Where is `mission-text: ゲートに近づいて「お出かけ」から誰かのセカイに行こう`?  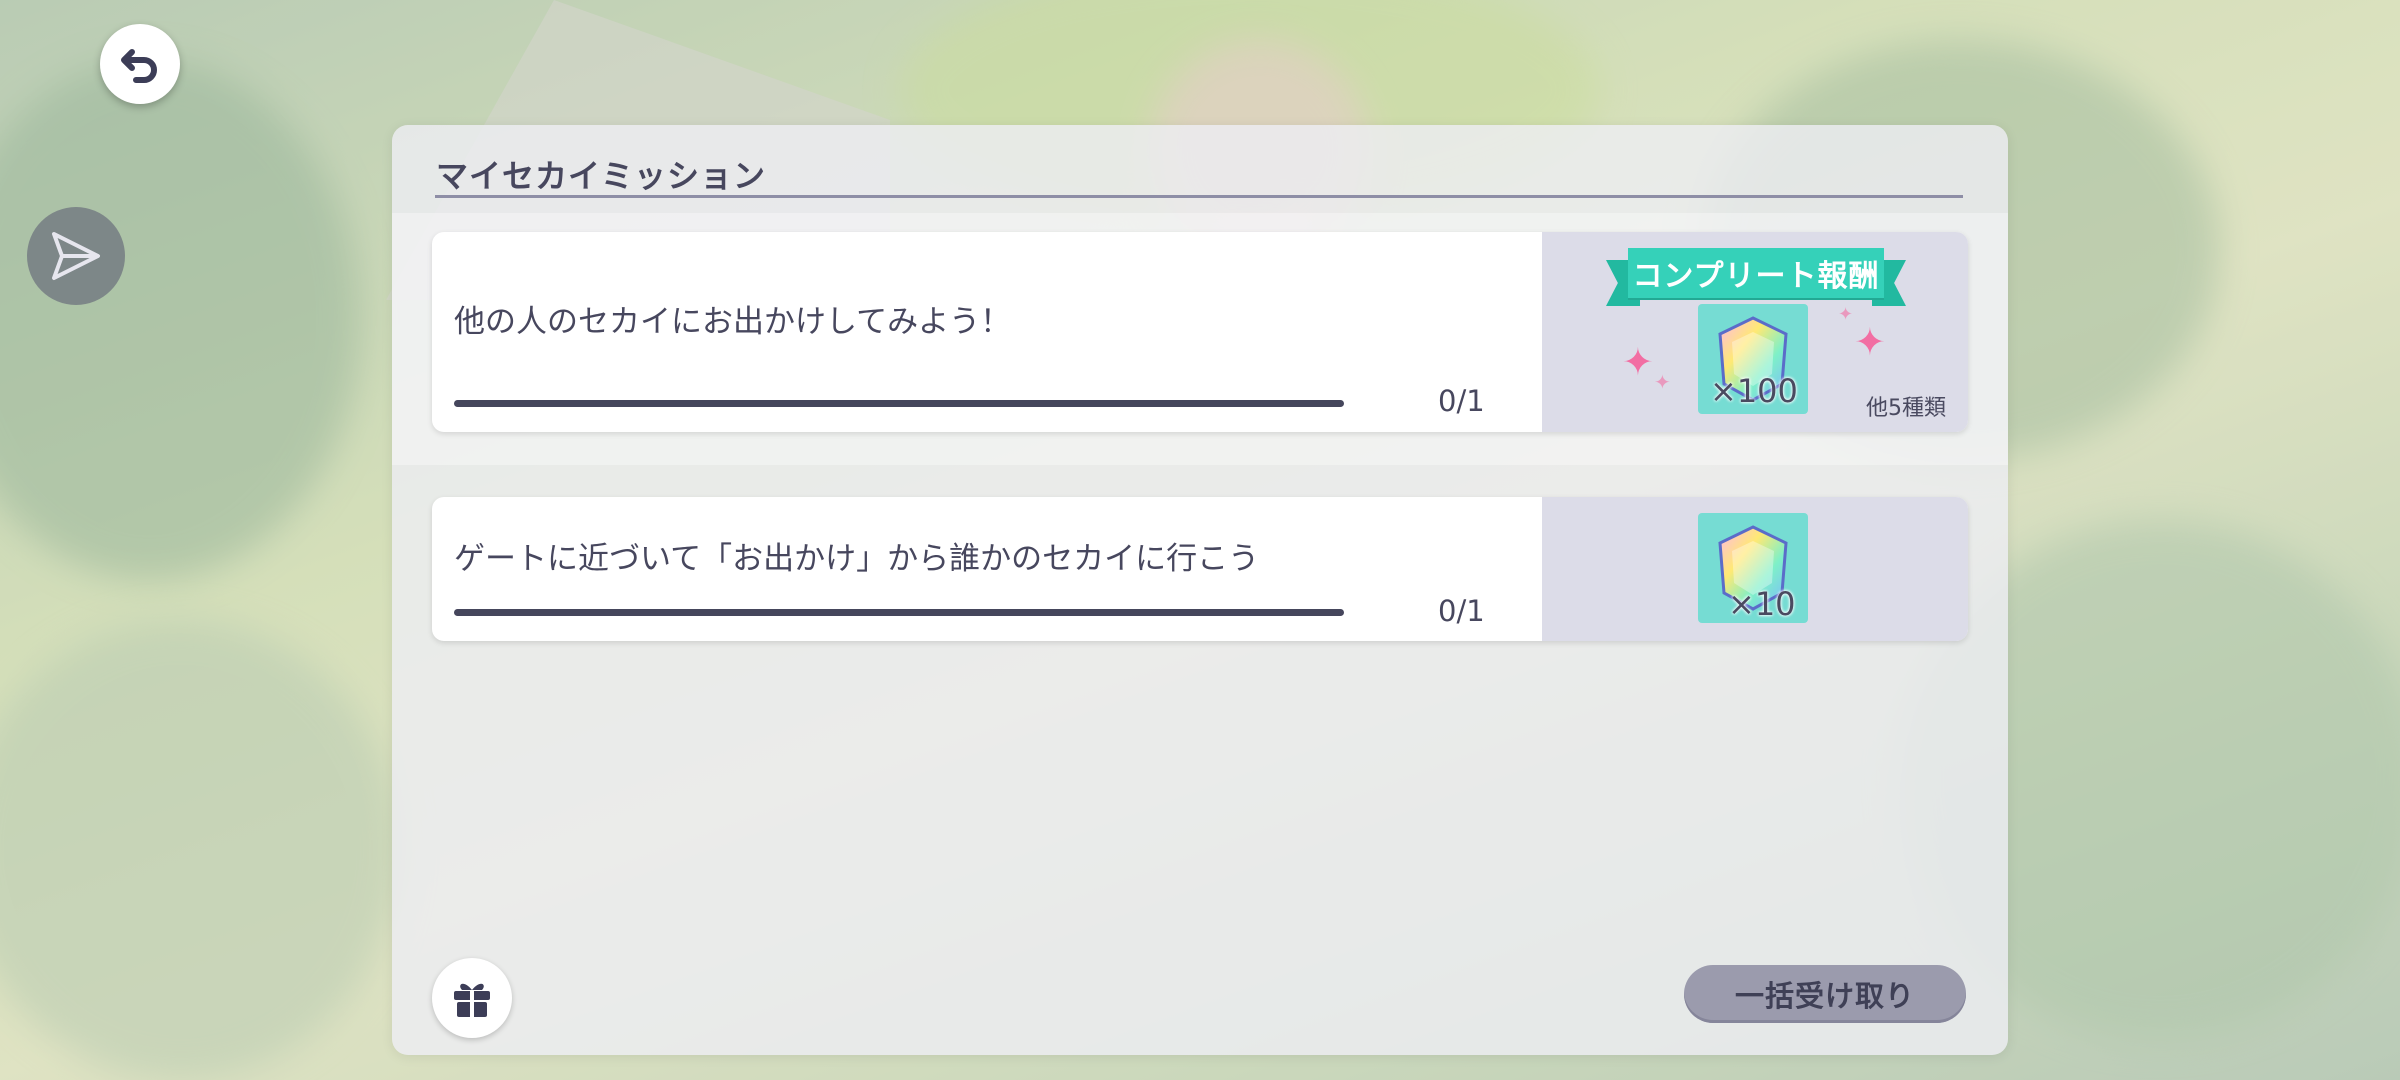 mission-text: ゲートに近づいて「お出かけ」から誰かのセカイに行こう is located at coordinates (857, 559).